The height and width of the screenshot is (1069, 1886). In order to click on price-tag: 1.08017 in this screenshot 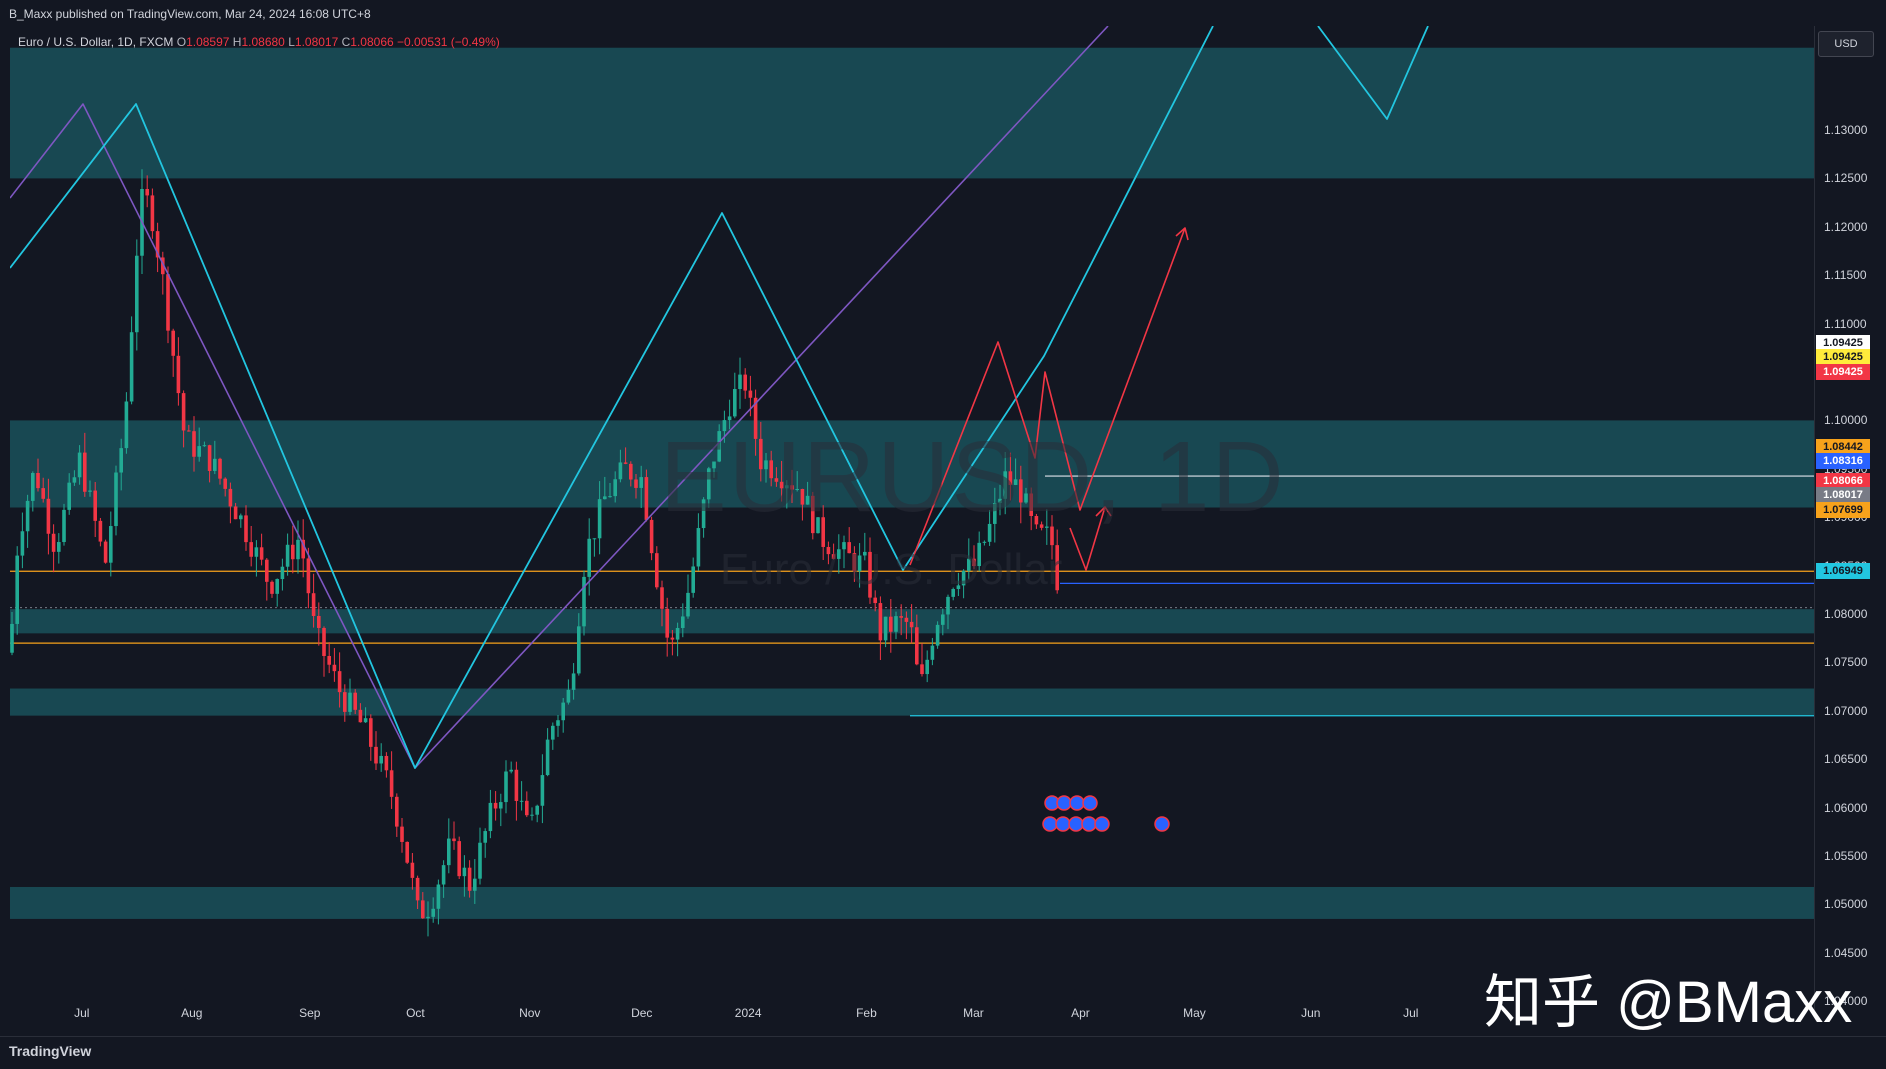, I will do `click(1843, 495)`.